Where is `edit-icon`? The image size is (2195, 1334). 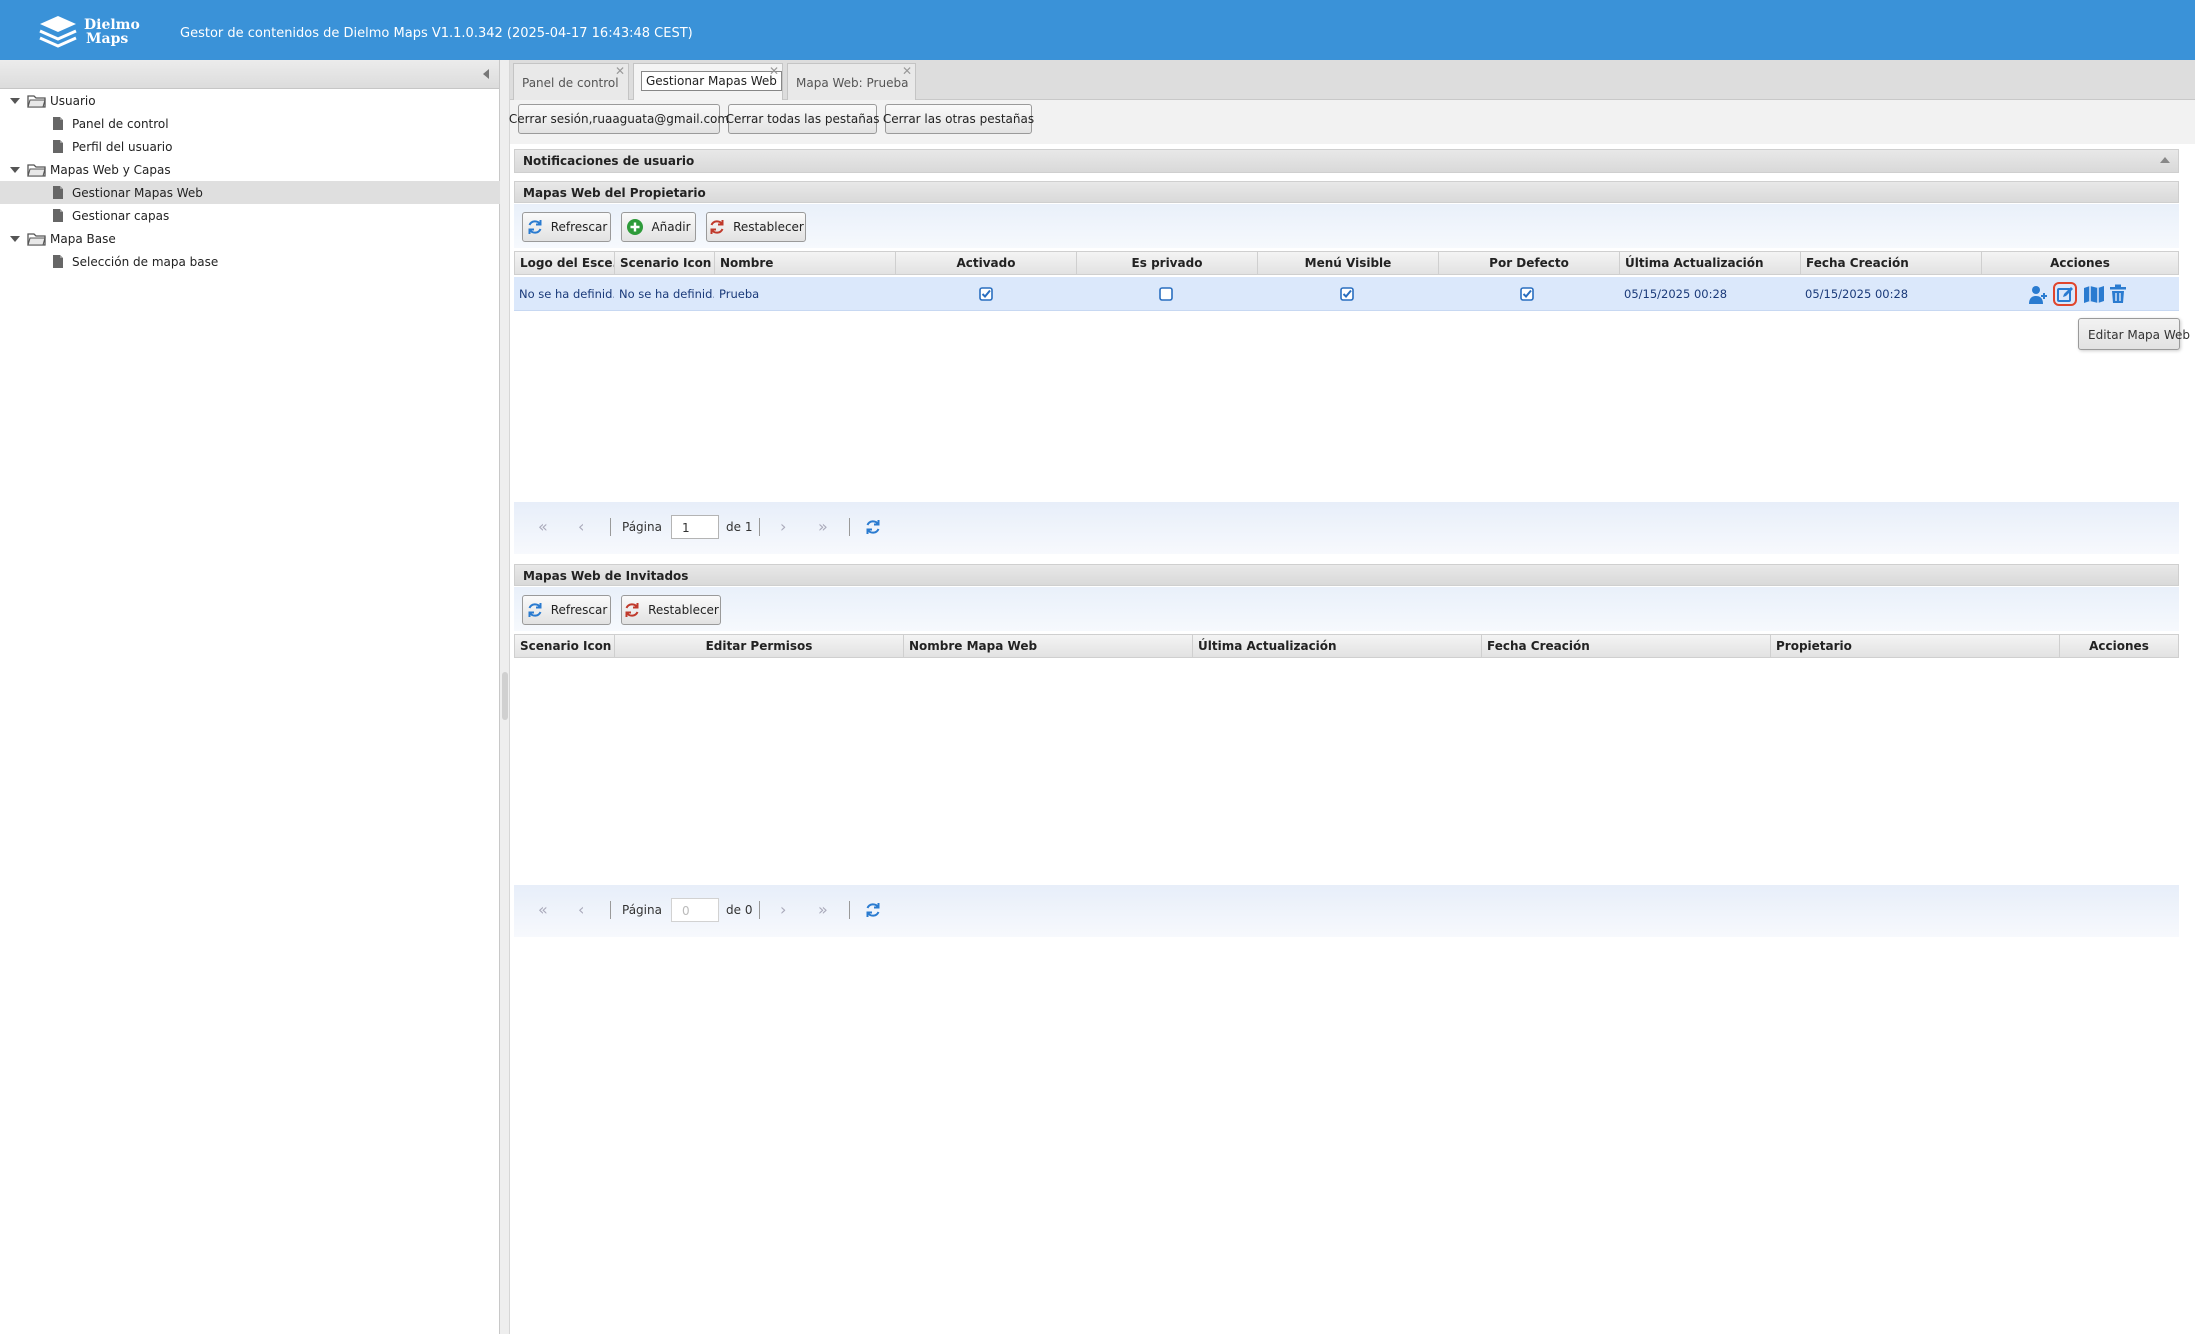 edit-icon is located at coordinates (2065, 294).